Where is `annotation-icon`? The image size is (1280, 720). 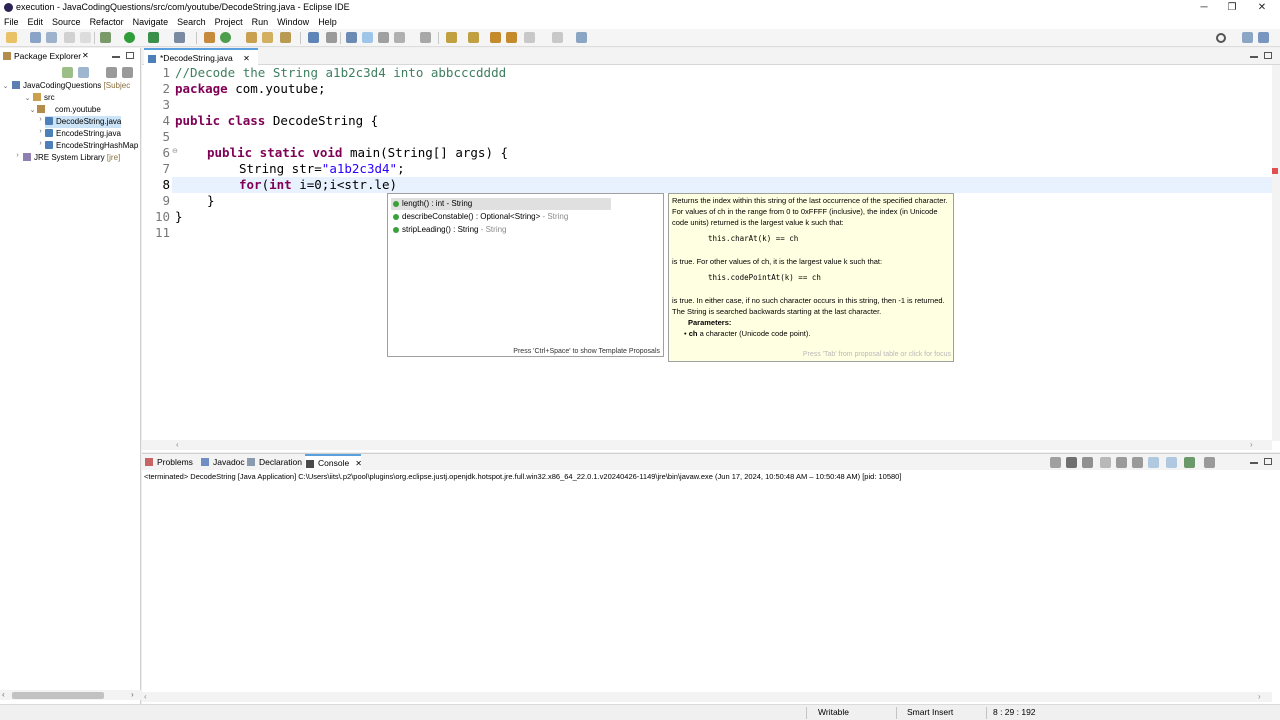
annotation-icon is located at coordinates (351, 37).